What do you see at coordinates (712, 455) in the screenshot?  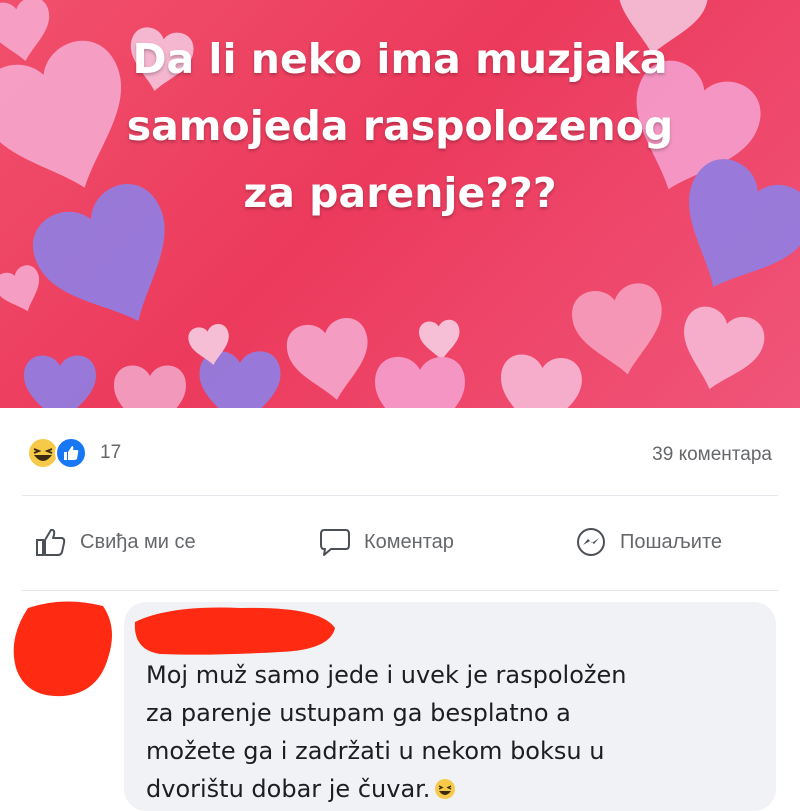 I see `comments-count: 39 коментара` at bounding box center [712, 455].